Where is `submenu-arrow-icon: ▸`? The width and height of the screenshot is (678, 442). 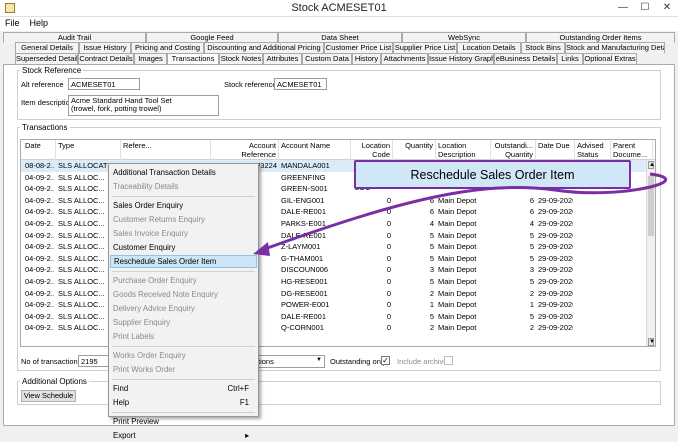
submenu-arrow-icon: ▸ is located at coordinates (247, 435).